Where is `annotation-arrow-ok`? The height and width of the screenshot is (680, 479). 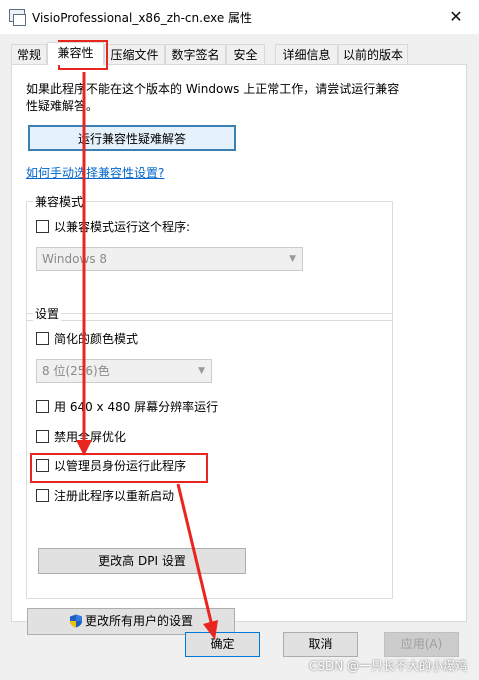
annotation-arrow-ok is located at coordinates (195, 555).